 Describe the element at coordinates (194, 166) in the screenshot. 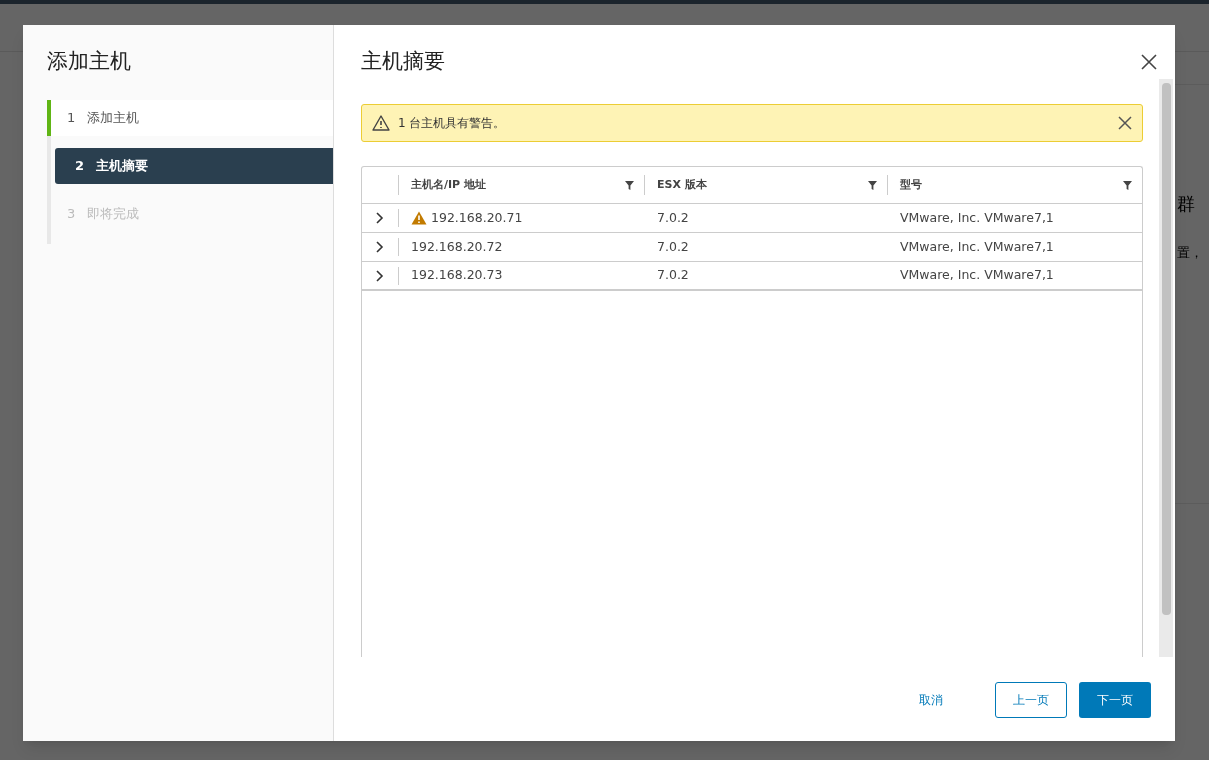

I see `wizard-step: 2 主机摘要` at that location.